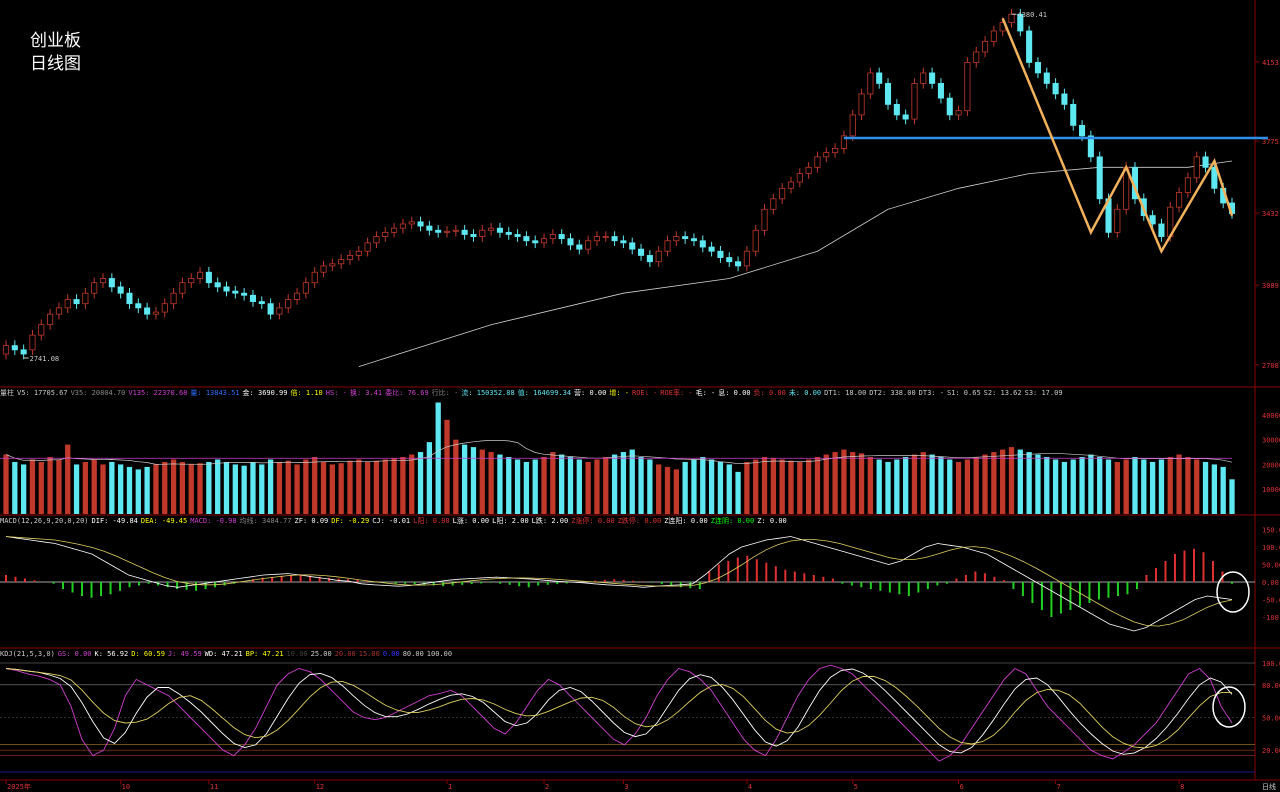  Describe the element at coordinates (1270, 214) in the screenshot. I see `price-tick-label-2: 3432` at that location.